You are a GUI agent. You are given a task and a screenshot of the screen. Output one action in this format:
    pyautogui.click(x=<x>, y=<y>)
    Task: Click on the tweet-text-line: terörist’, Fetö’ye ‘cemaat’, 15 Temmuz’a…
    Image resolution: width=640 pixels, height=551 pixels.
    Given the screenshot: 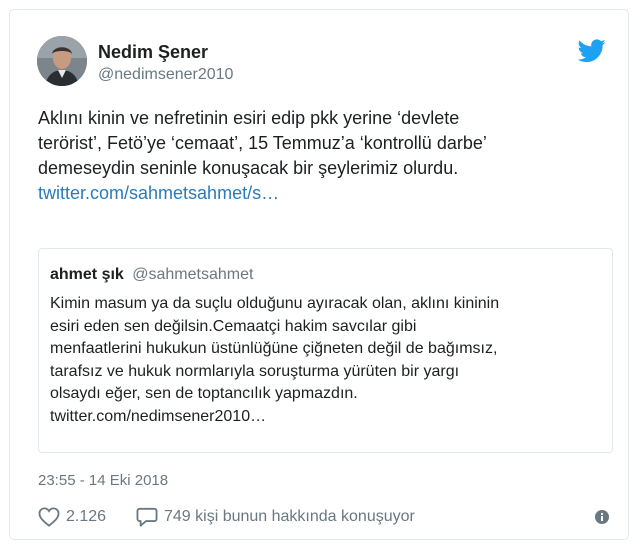 What is the action you would take?
    pyautogui.click(x=262, y=143)
    